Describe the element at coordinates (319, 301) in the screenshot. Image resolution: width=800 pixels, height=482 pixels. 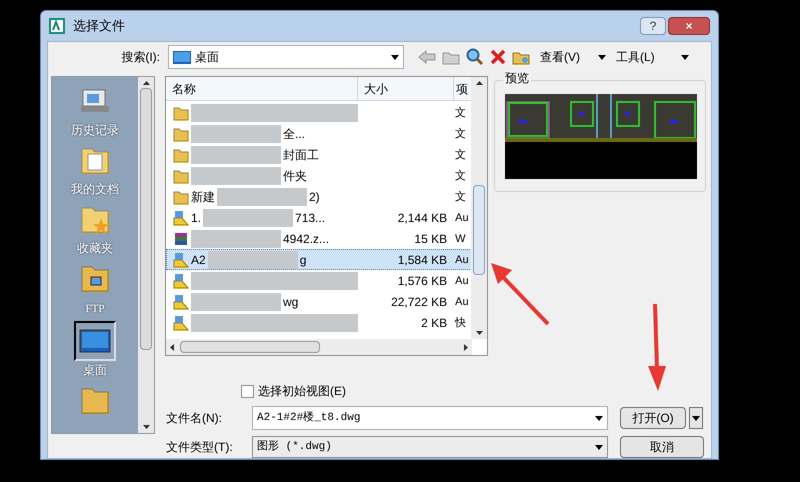
I see `file-row: wg 22,722 KB Au` at that location.